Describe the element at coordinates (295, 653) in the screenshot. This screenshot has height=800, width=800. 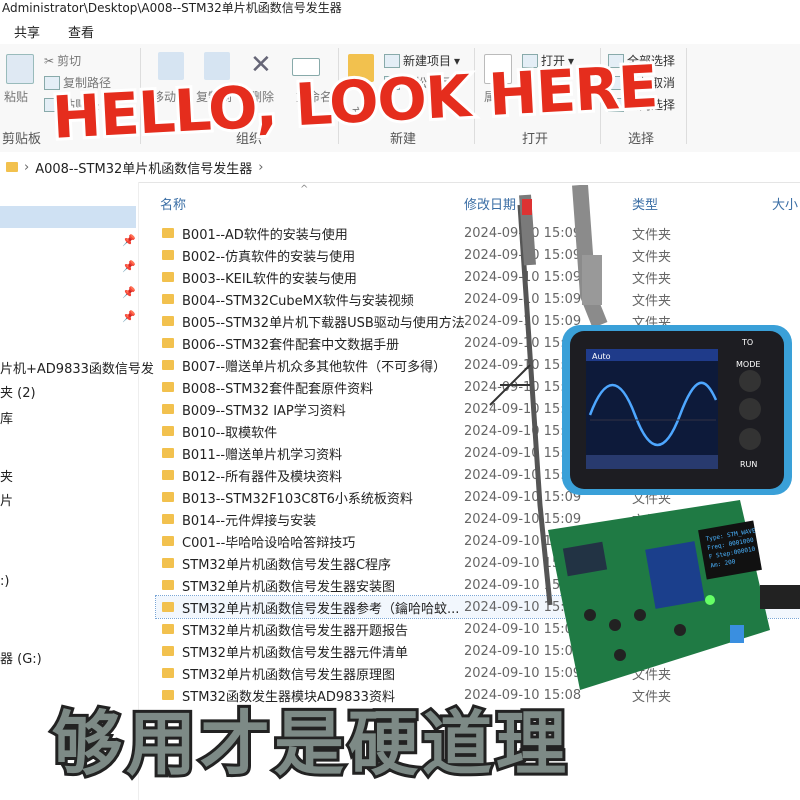
I see `file-name: STM32单片机函数信号发生器元件清单` at that location.